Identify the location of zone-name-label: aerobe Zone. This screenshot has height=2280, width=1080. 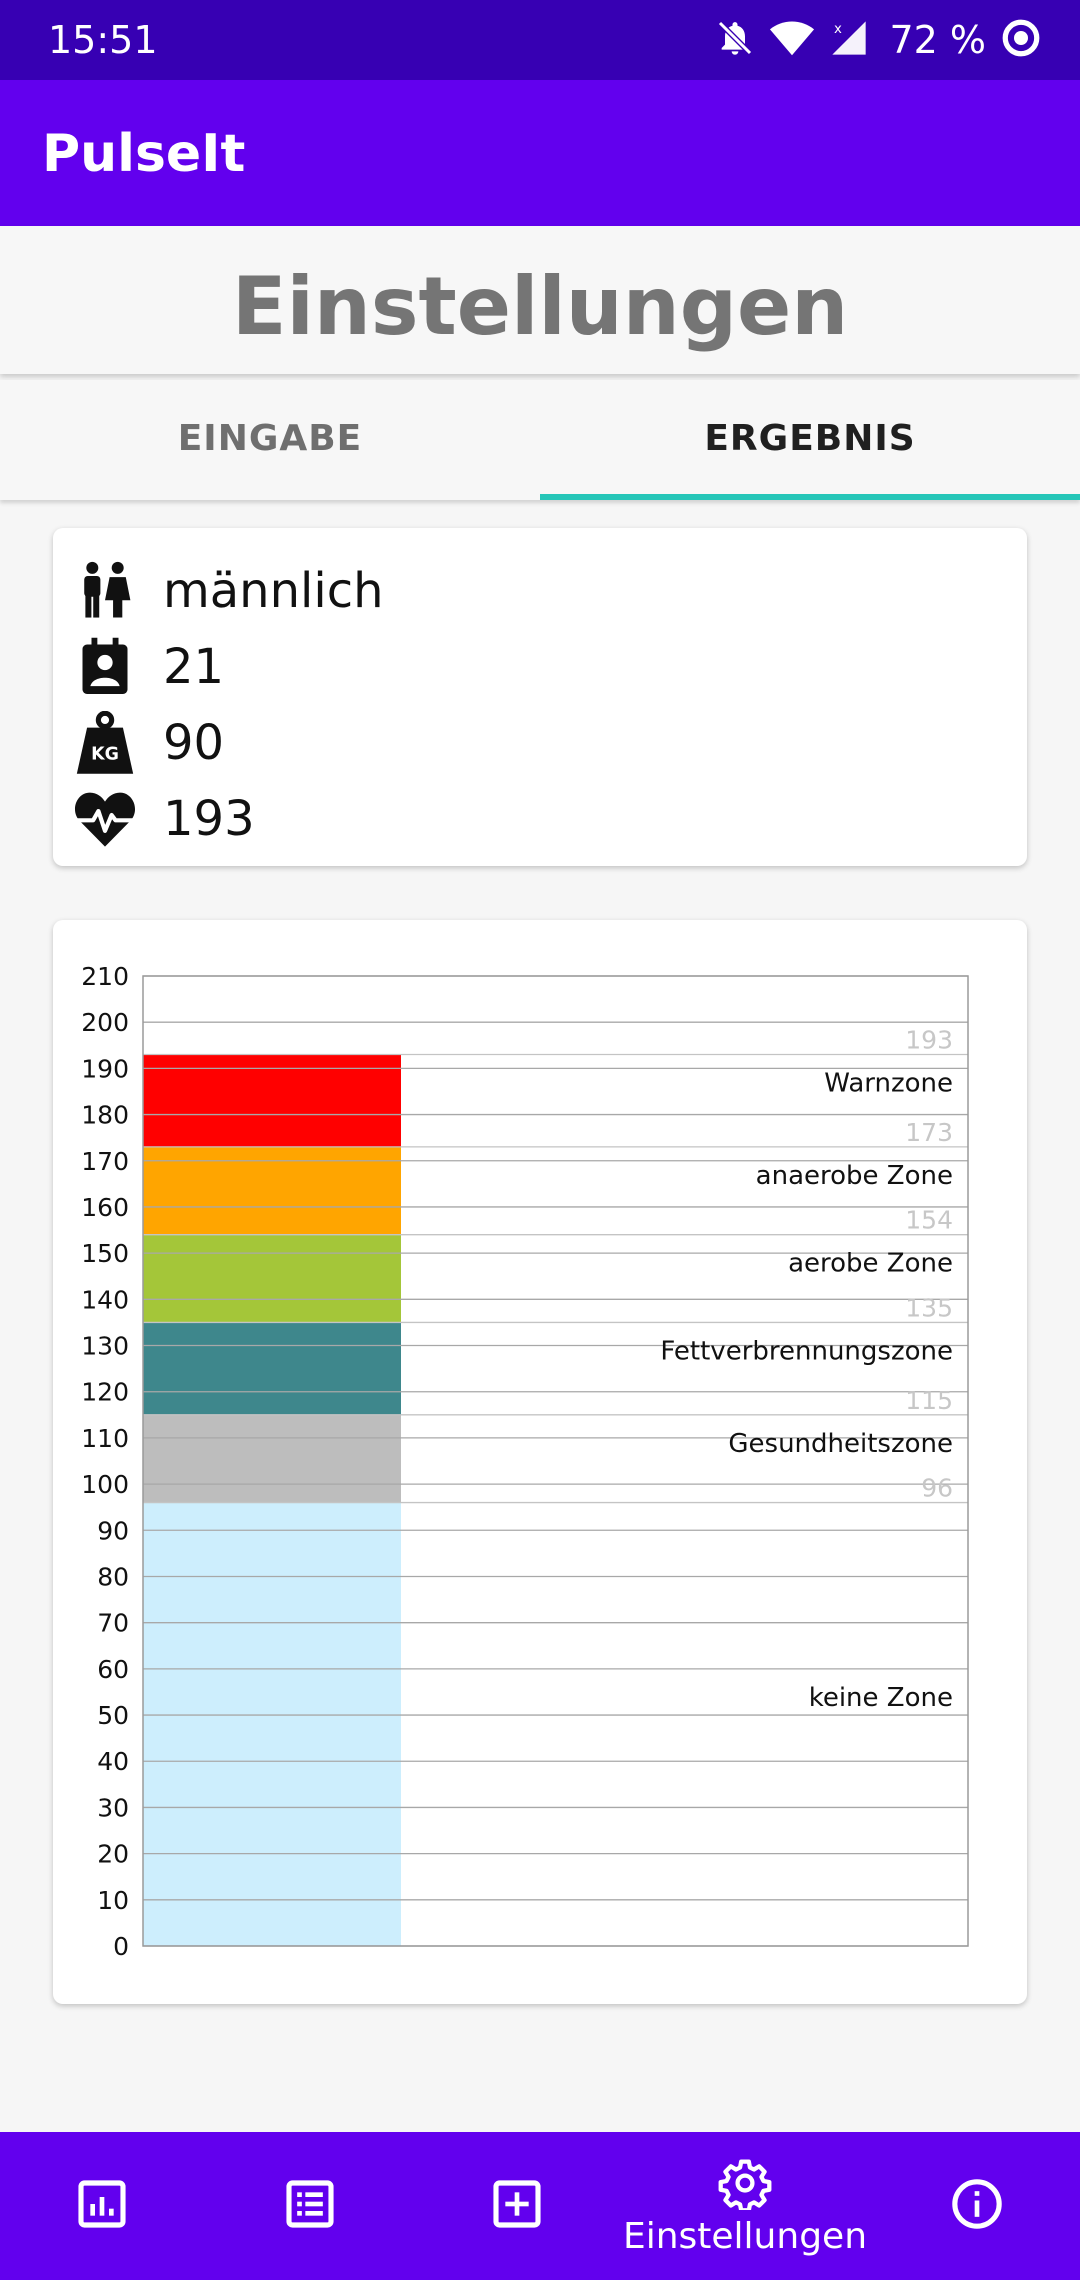
(870, 1264).